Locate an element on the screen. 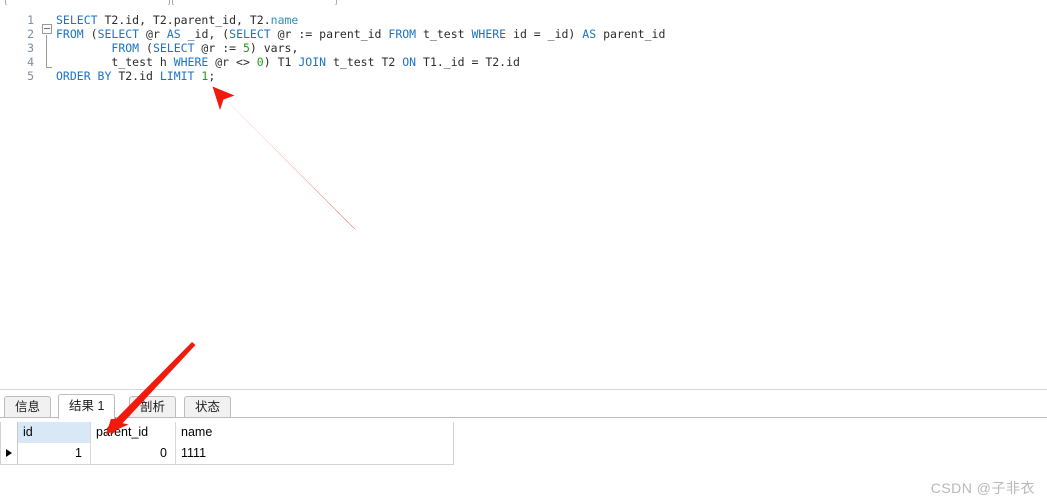 The height and width of the screenshot is (504, 1047). current-row-indicator is located at coordinates (9, 453).